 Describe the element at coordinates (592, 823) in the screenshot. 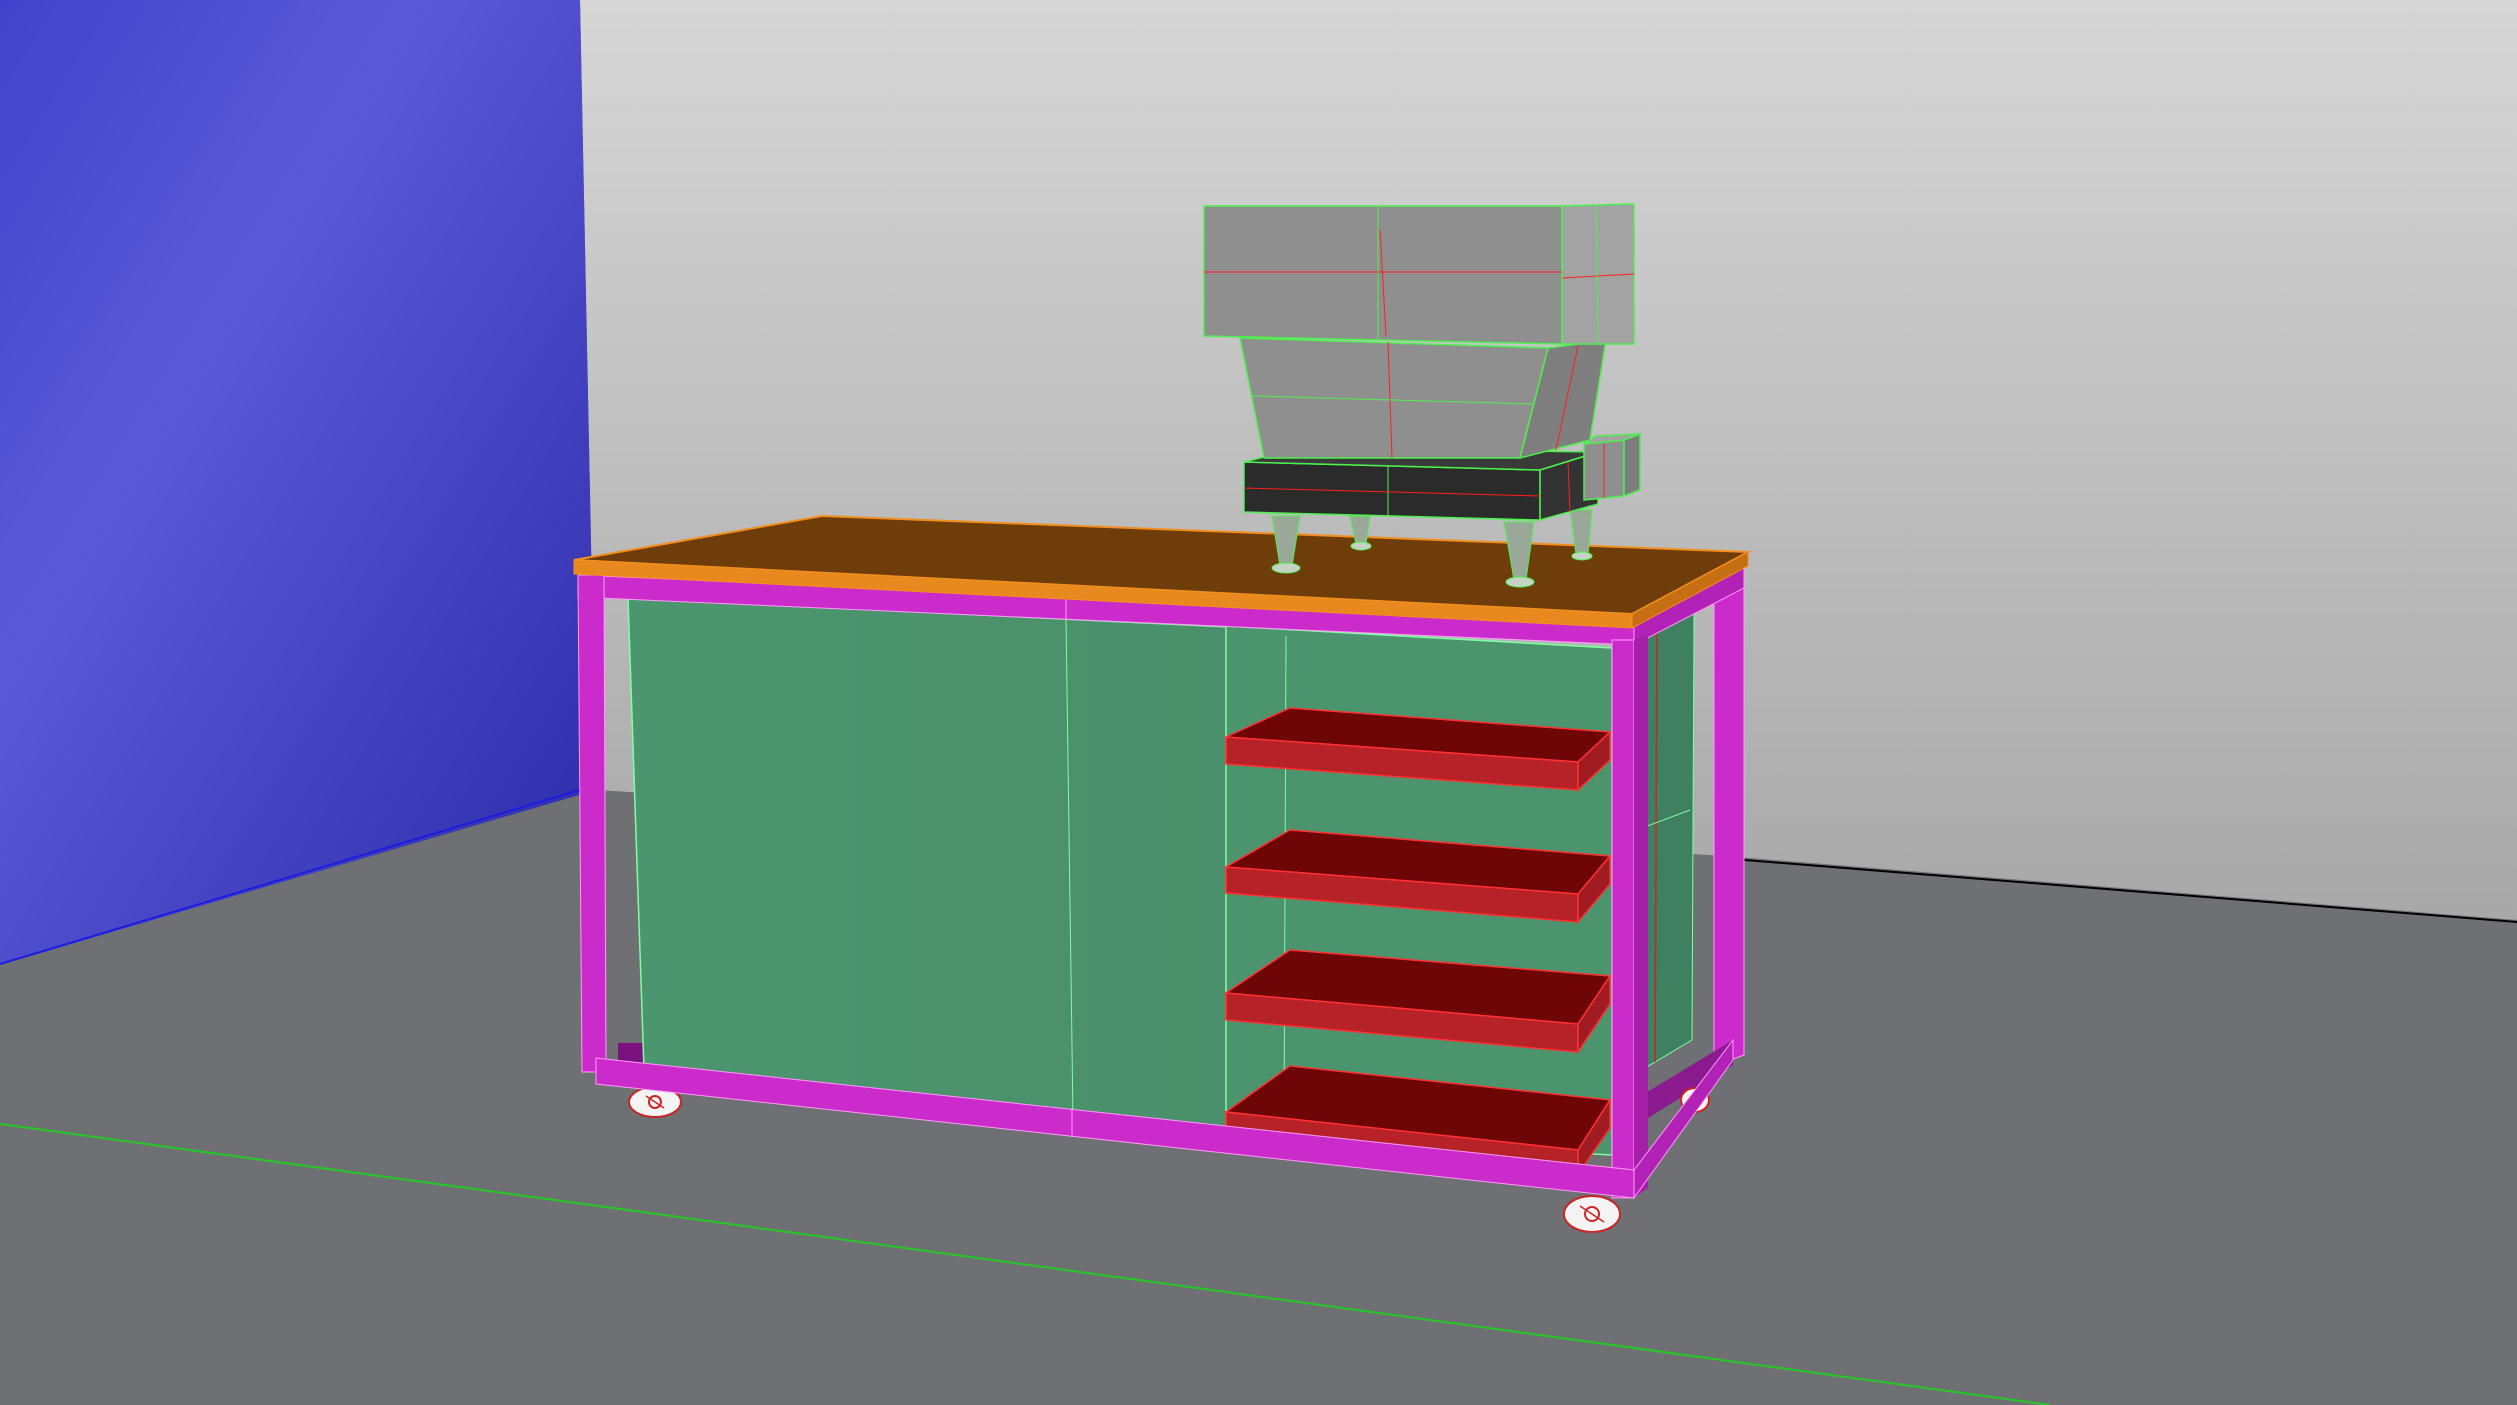

I see `frame-front-left-post` at that location.